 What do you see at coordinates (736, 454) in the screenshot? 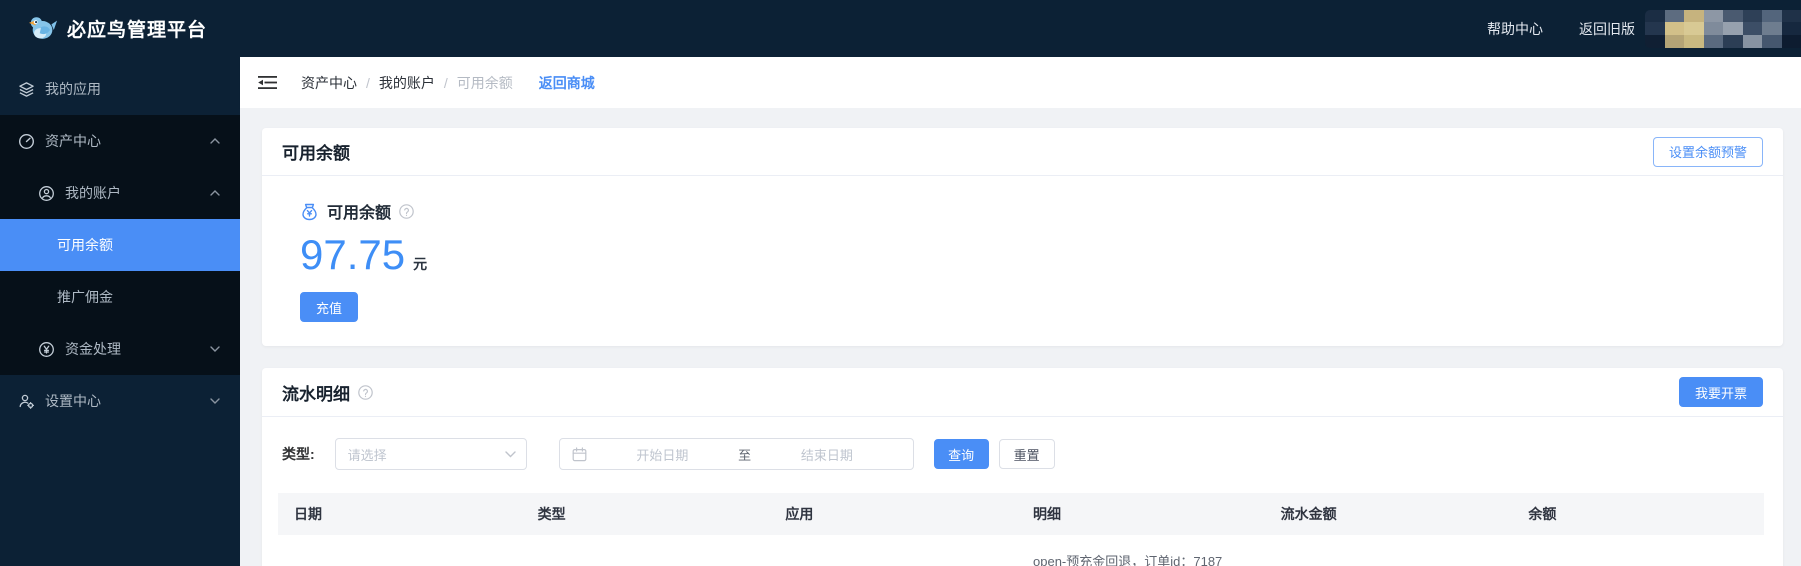
I see `date-range-picker: 开始日期 至 结束日期` at bounding box center [736, 454].